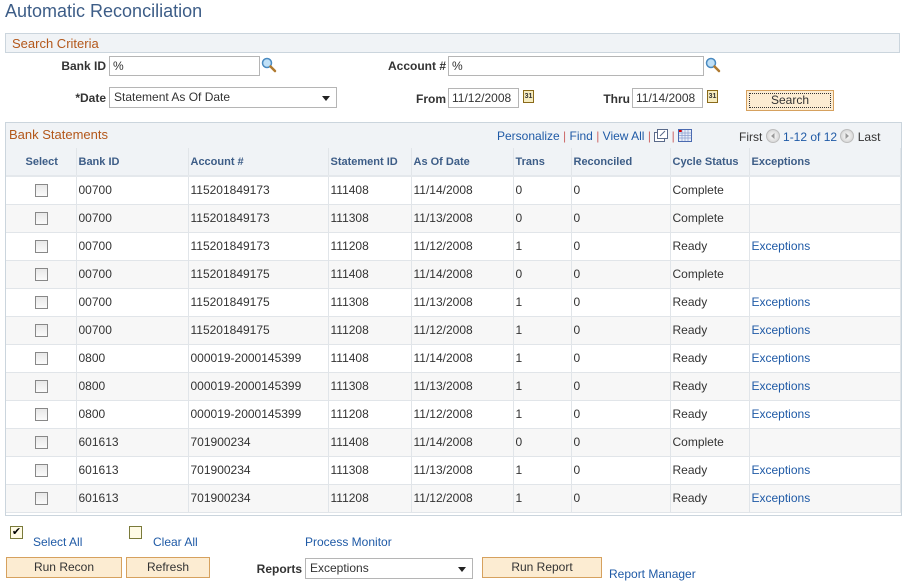 The image size is (907, 583). I want to click on clear-all-checkbox-icon, so click(135, 532).